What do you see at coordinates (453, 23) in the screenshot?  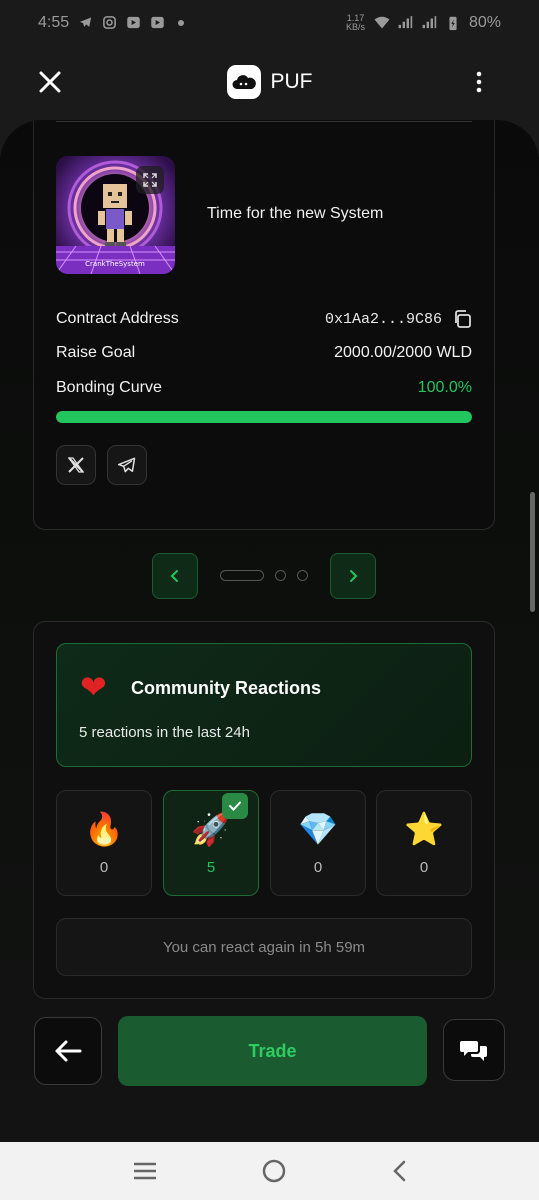 I see `battery-charging-icon` at bounding box center [453, 23].